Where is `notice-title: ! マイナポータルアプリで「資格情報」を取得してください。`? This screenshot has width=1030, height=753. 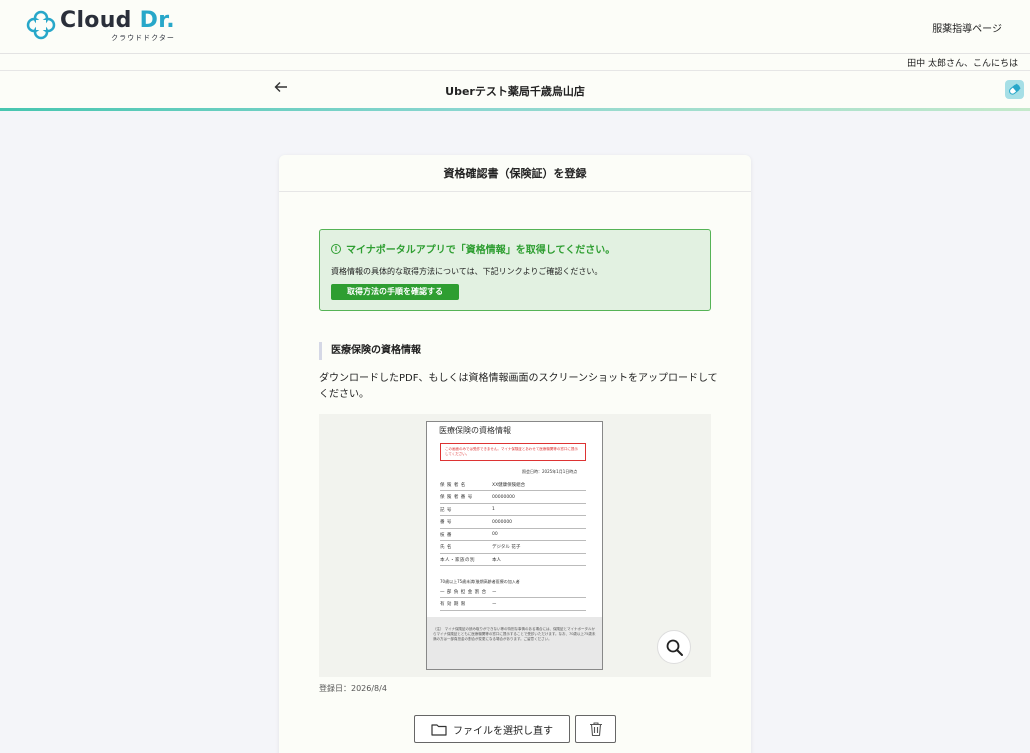 notice-title: ! マイナポータルアプリで「資格情報」を取得してください。 is located at coordinates (473, 248).